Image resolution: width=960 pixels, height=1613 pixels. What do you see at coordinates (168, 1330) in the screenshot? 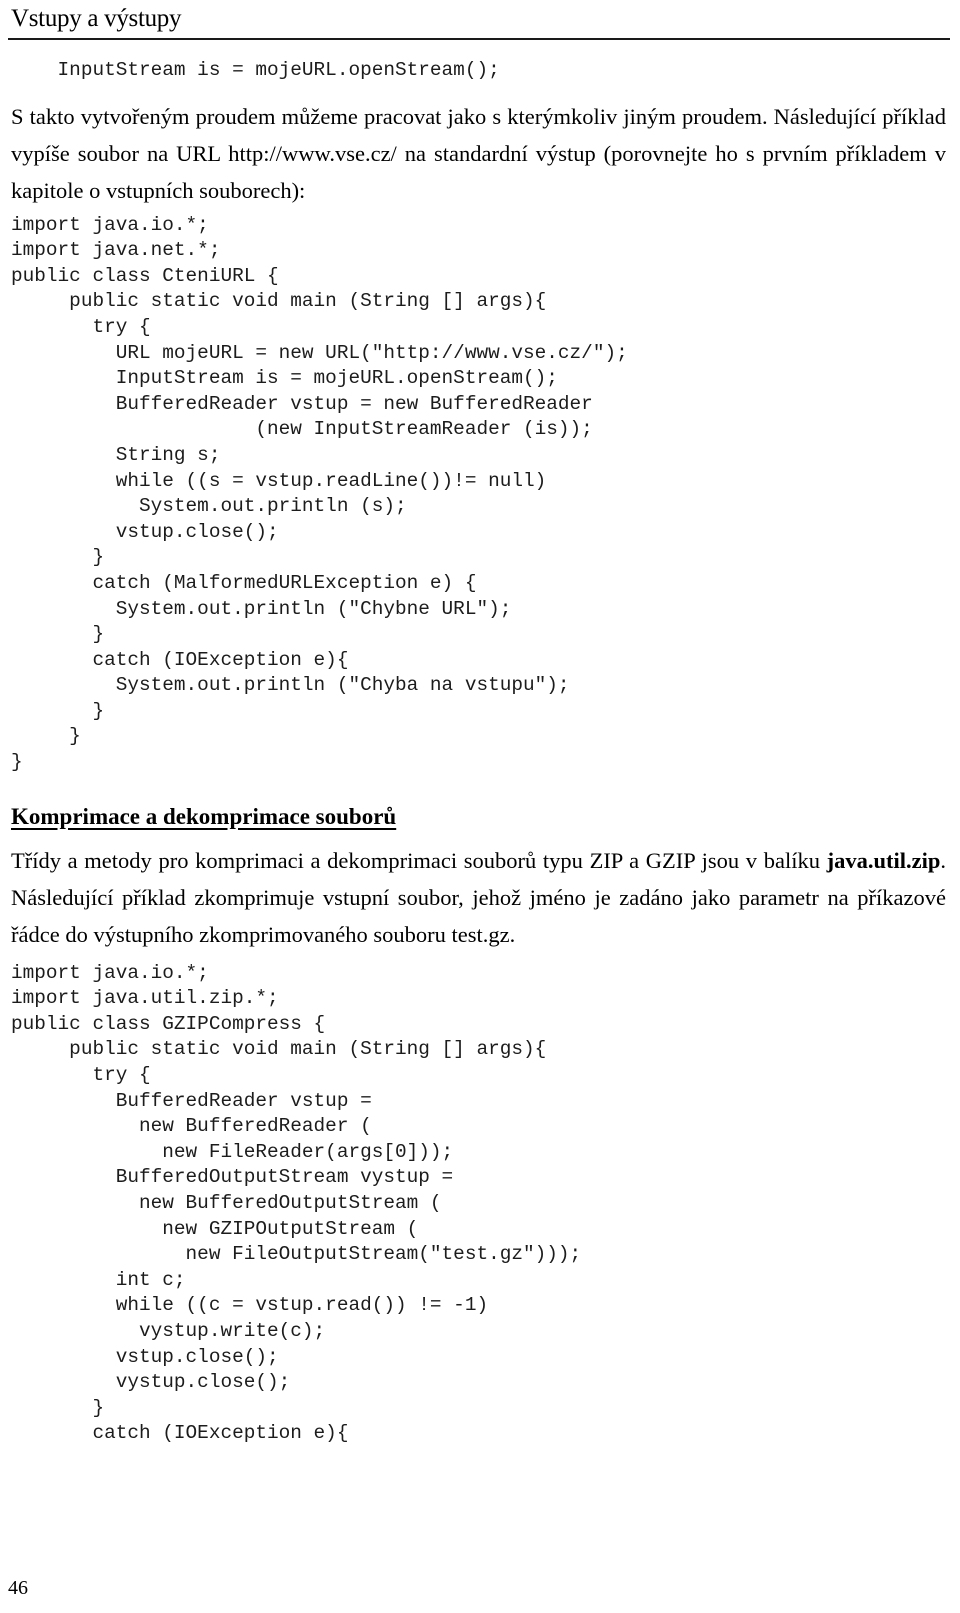
I see `code-line: vystup.write(c);` at bounding box center [168, 1330].